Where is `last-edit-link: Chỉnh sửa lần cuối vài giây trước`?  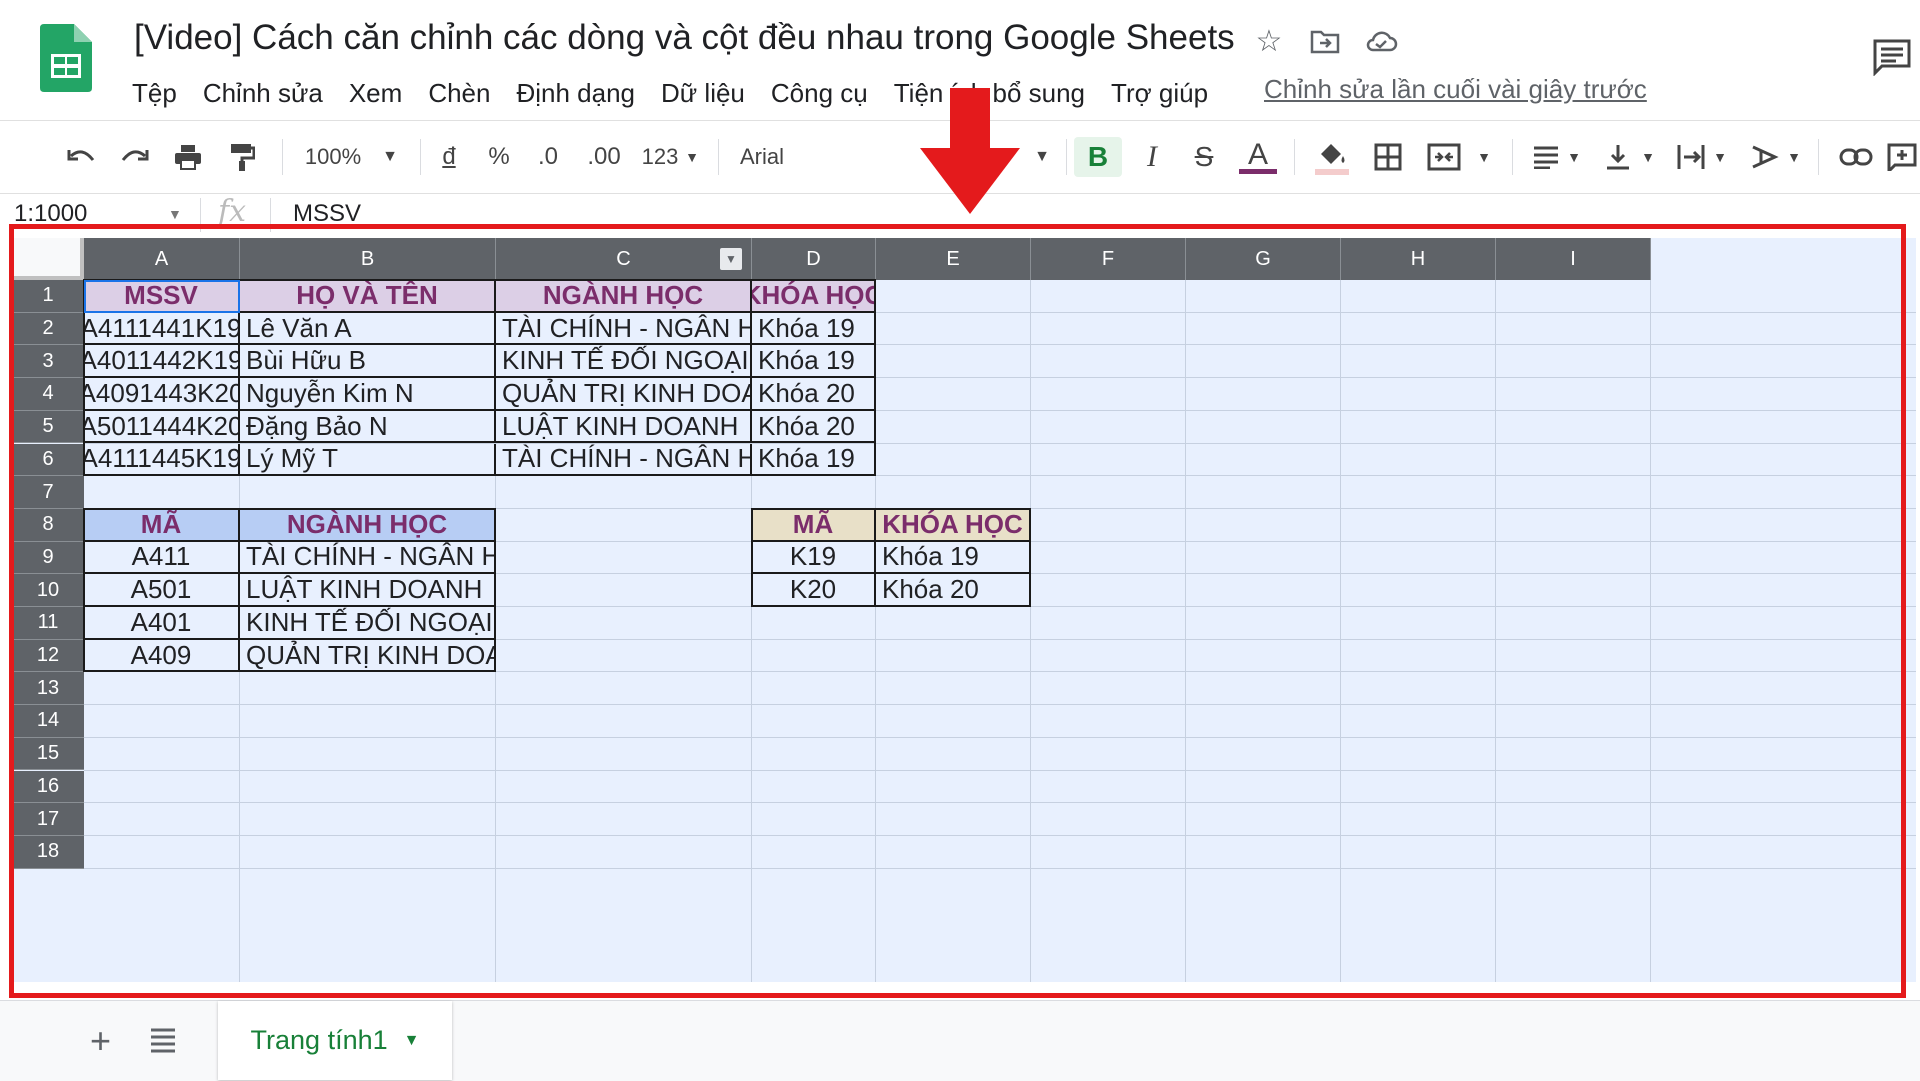
last-edit-link: Chỉnh sửa lần cuối vài giây trước is located at coordinates (1455, 89).